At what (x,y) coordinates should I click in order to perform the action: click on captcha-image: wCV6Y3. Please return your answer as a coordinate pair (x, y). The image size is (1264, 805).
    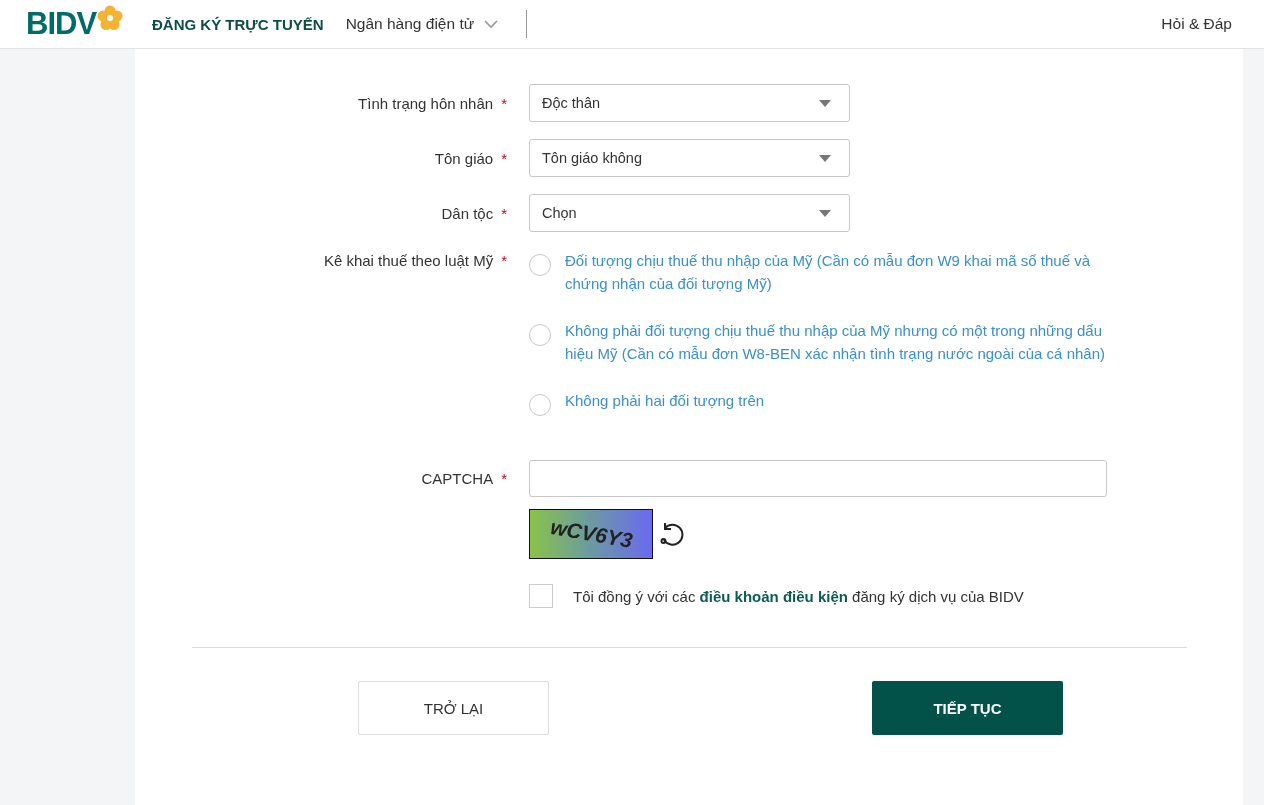
    Looking at the image, I should click on (591, 534).